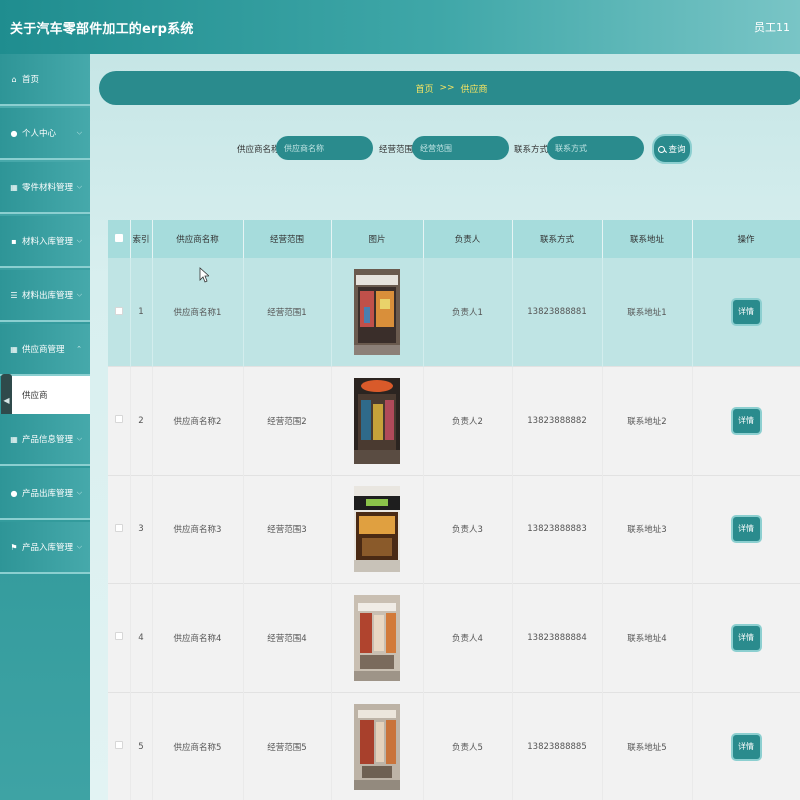  I want to click on grid-icon: ▦, so click(14, 349).